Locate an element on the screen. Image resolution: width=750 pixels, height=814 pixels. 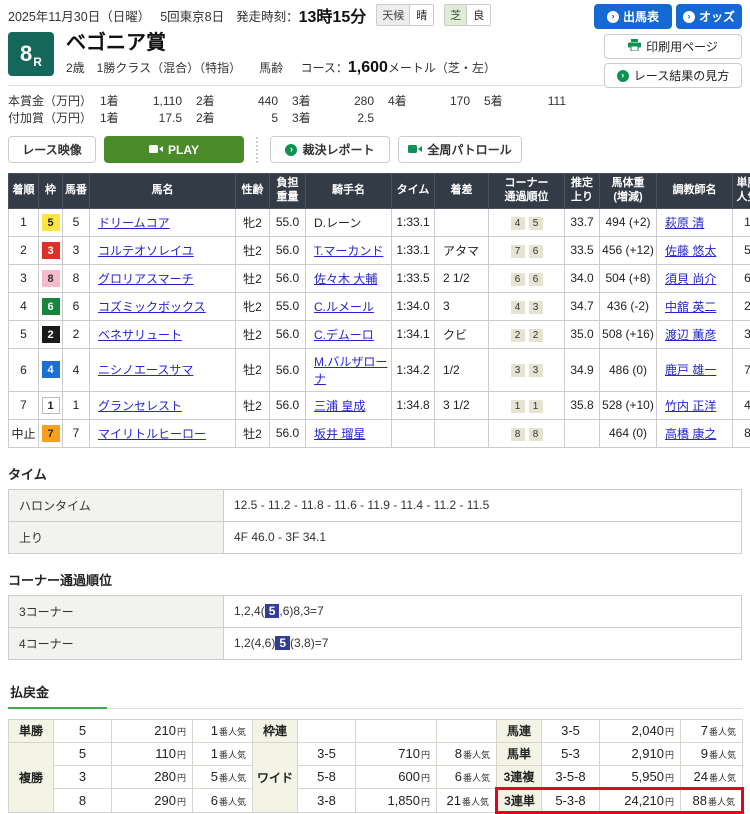
jockey-link: T.マーカンド is located at coordinates (348, 251).